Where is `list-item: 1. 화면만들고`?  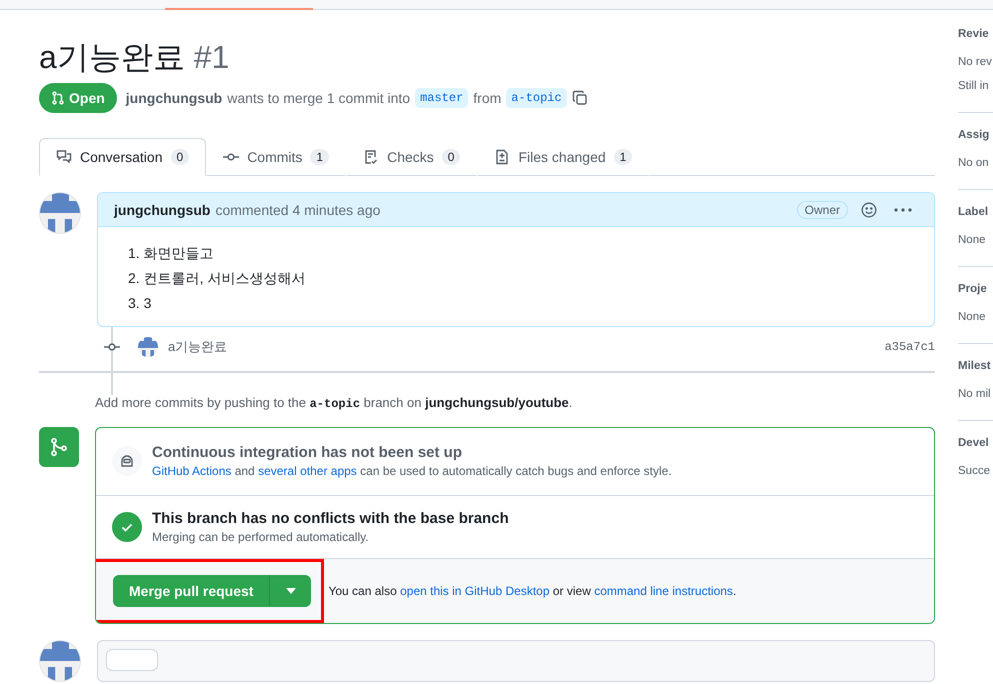
list-item: 1. 화면만들고 is located at coordinates (171, 253).